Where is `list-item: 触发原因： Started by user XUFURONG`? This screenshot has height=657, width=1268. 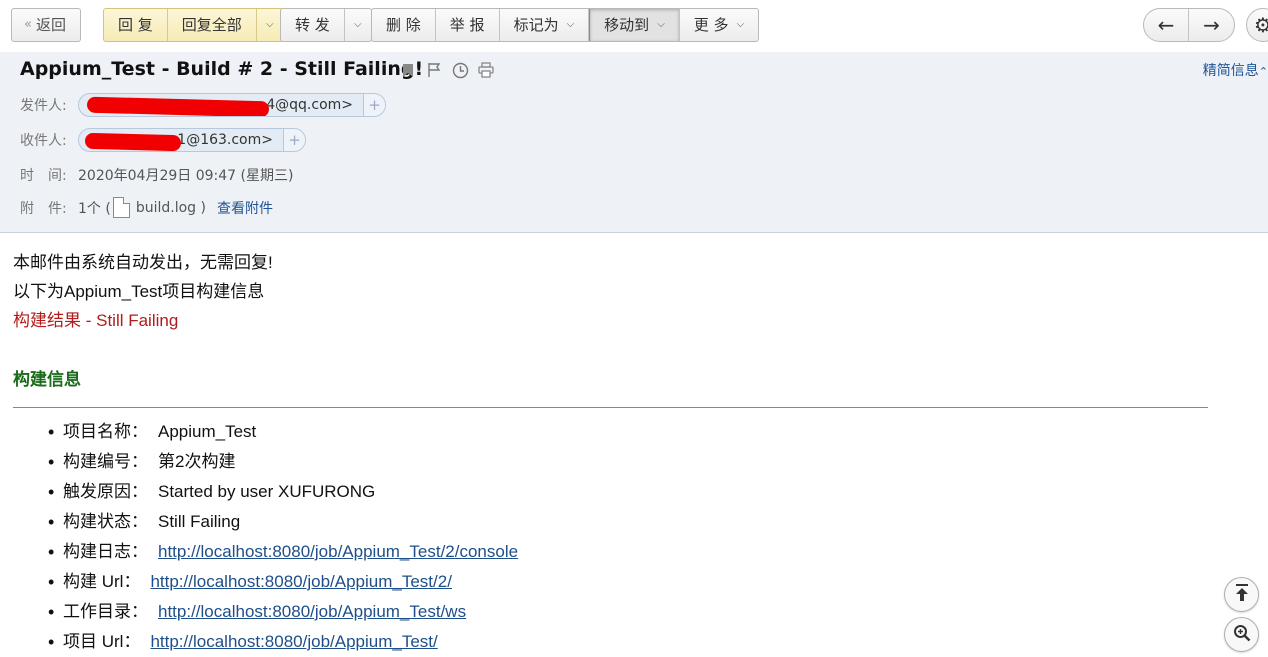
list-item: 触发原因： Started by user XUFURONG is located at coordinates (630, 492).